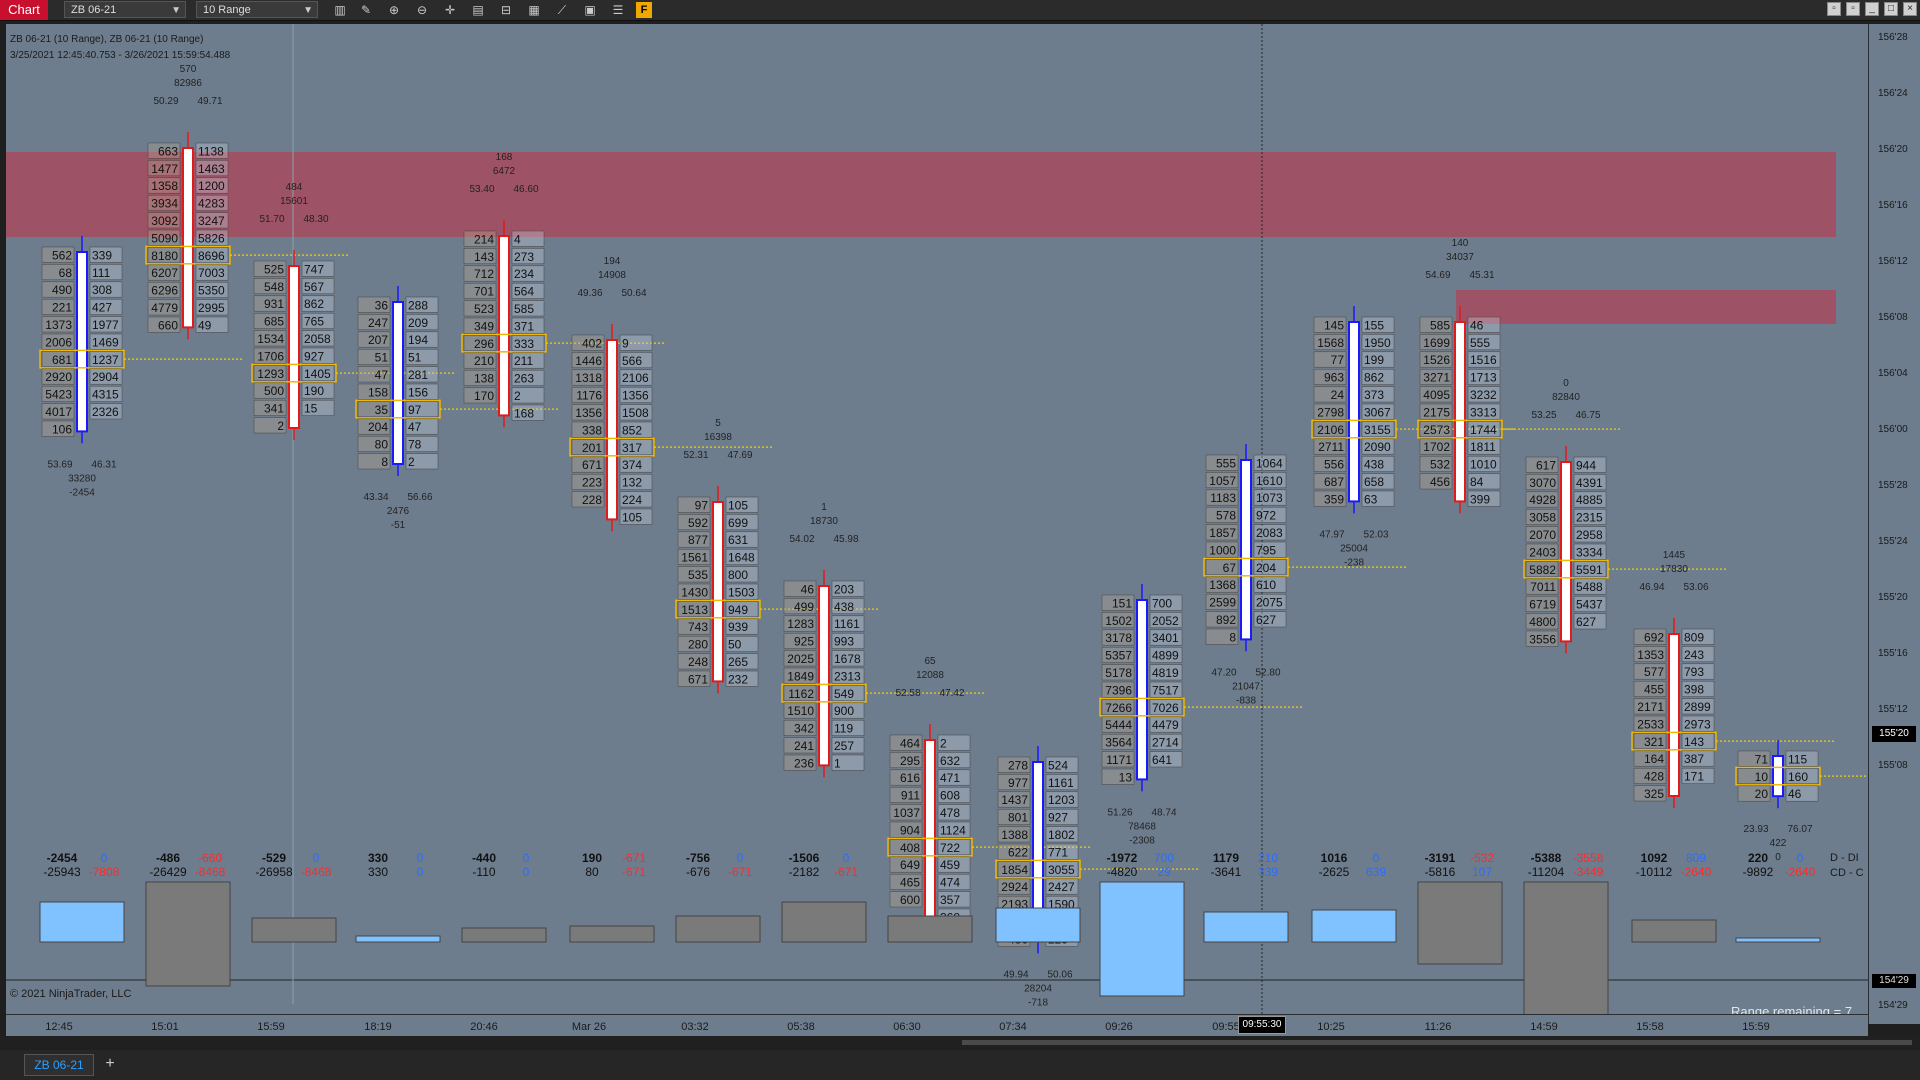 Image resolution: width=1920 pixels, height=1080 pixels. I want to click on ask-volume: 471, so click(950, 778).